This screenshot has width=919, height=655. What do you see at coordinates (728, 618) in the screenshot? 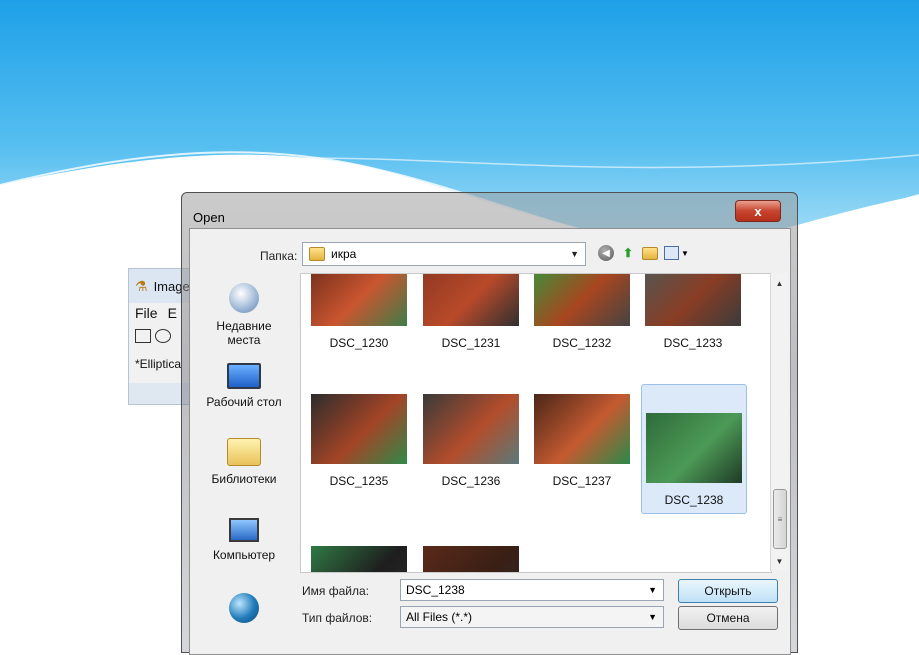
I see `cancel-button: Отмена` at bounding box center [728, 618].